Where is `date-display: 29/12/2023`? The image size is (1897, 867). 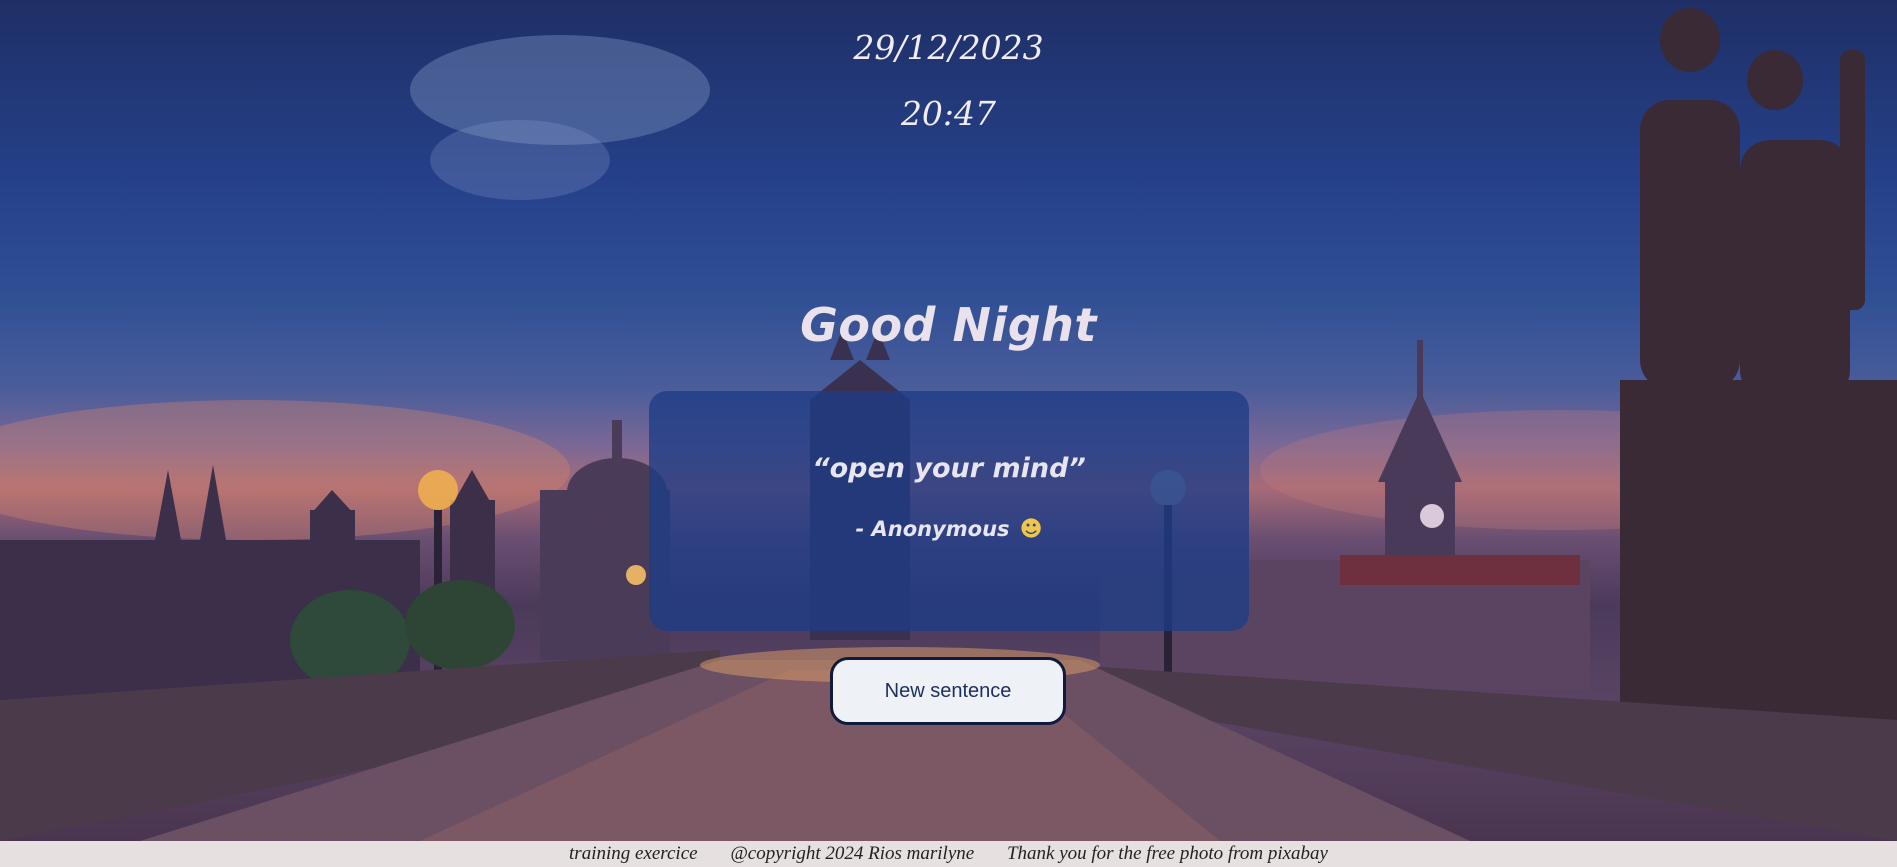 date-display: 29/12/2023 is located at coordinates (948, 47).